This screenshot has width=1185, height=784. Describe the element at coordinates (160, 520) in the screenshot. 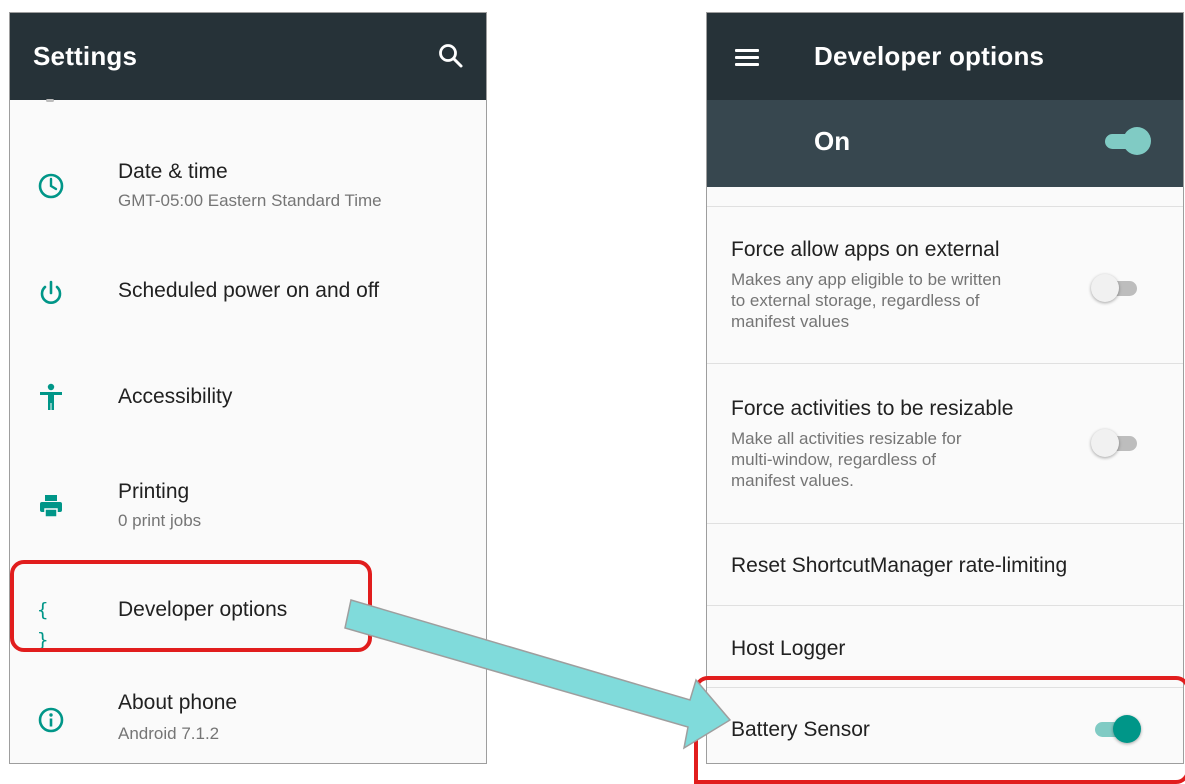

I see `item-subtitle: 0 print jobs` at that location.